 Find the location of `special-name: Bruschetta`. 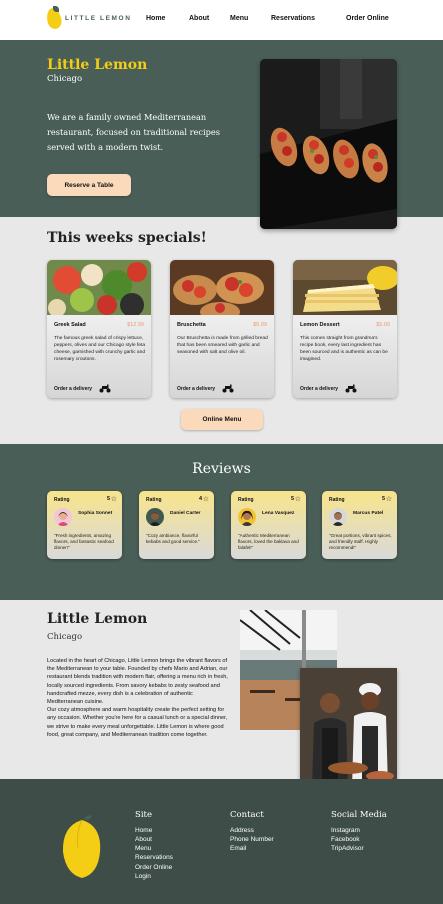

special-name: Bruschetta is located at coordinates (191, 325).